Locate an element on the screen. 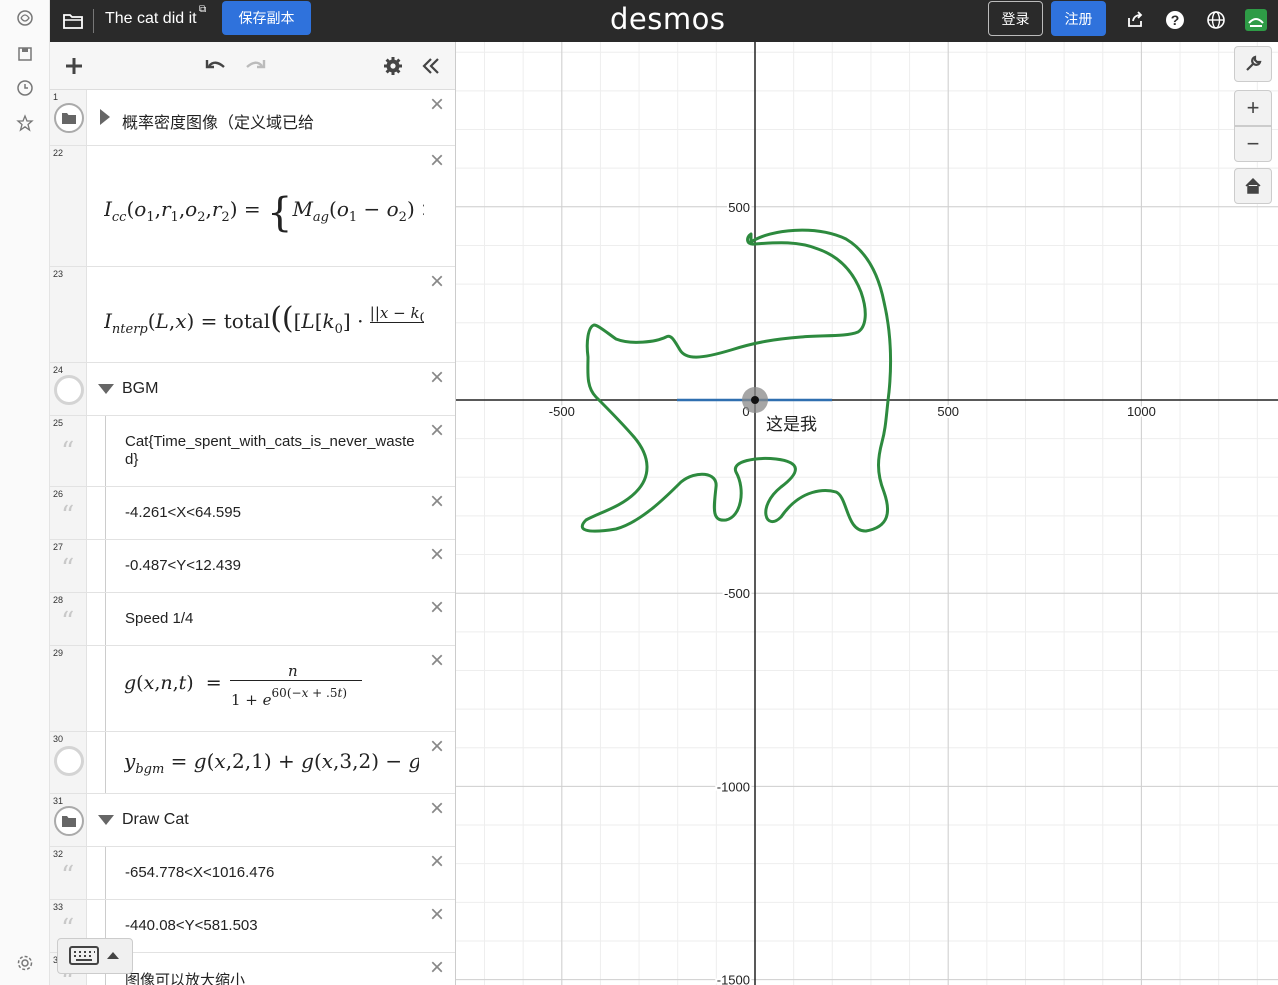 This screenshot has height=985, width=1278. expression-row-30: 30 ybgm = g(x,2,1) + g(x,3,2) − g(x,3 × is located at coordinates (252, 763).